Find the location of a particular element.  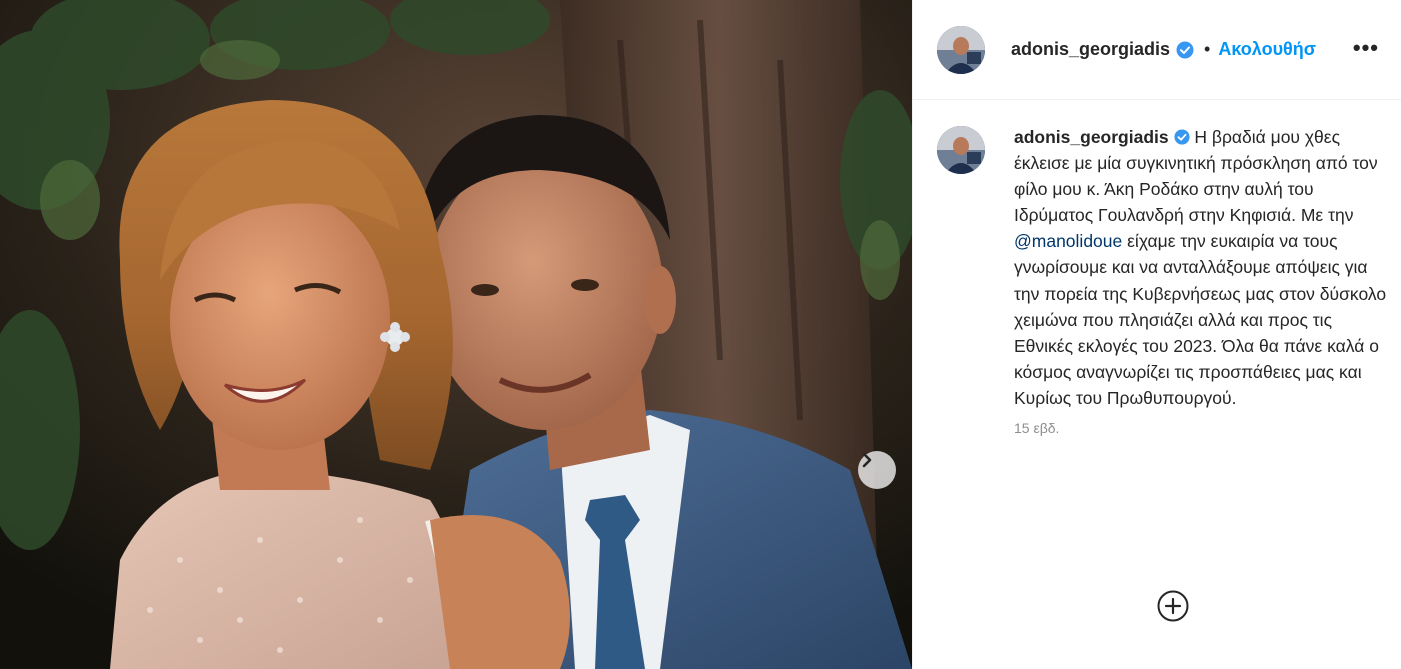

caption-avatar is located at coordinates (961, 150).